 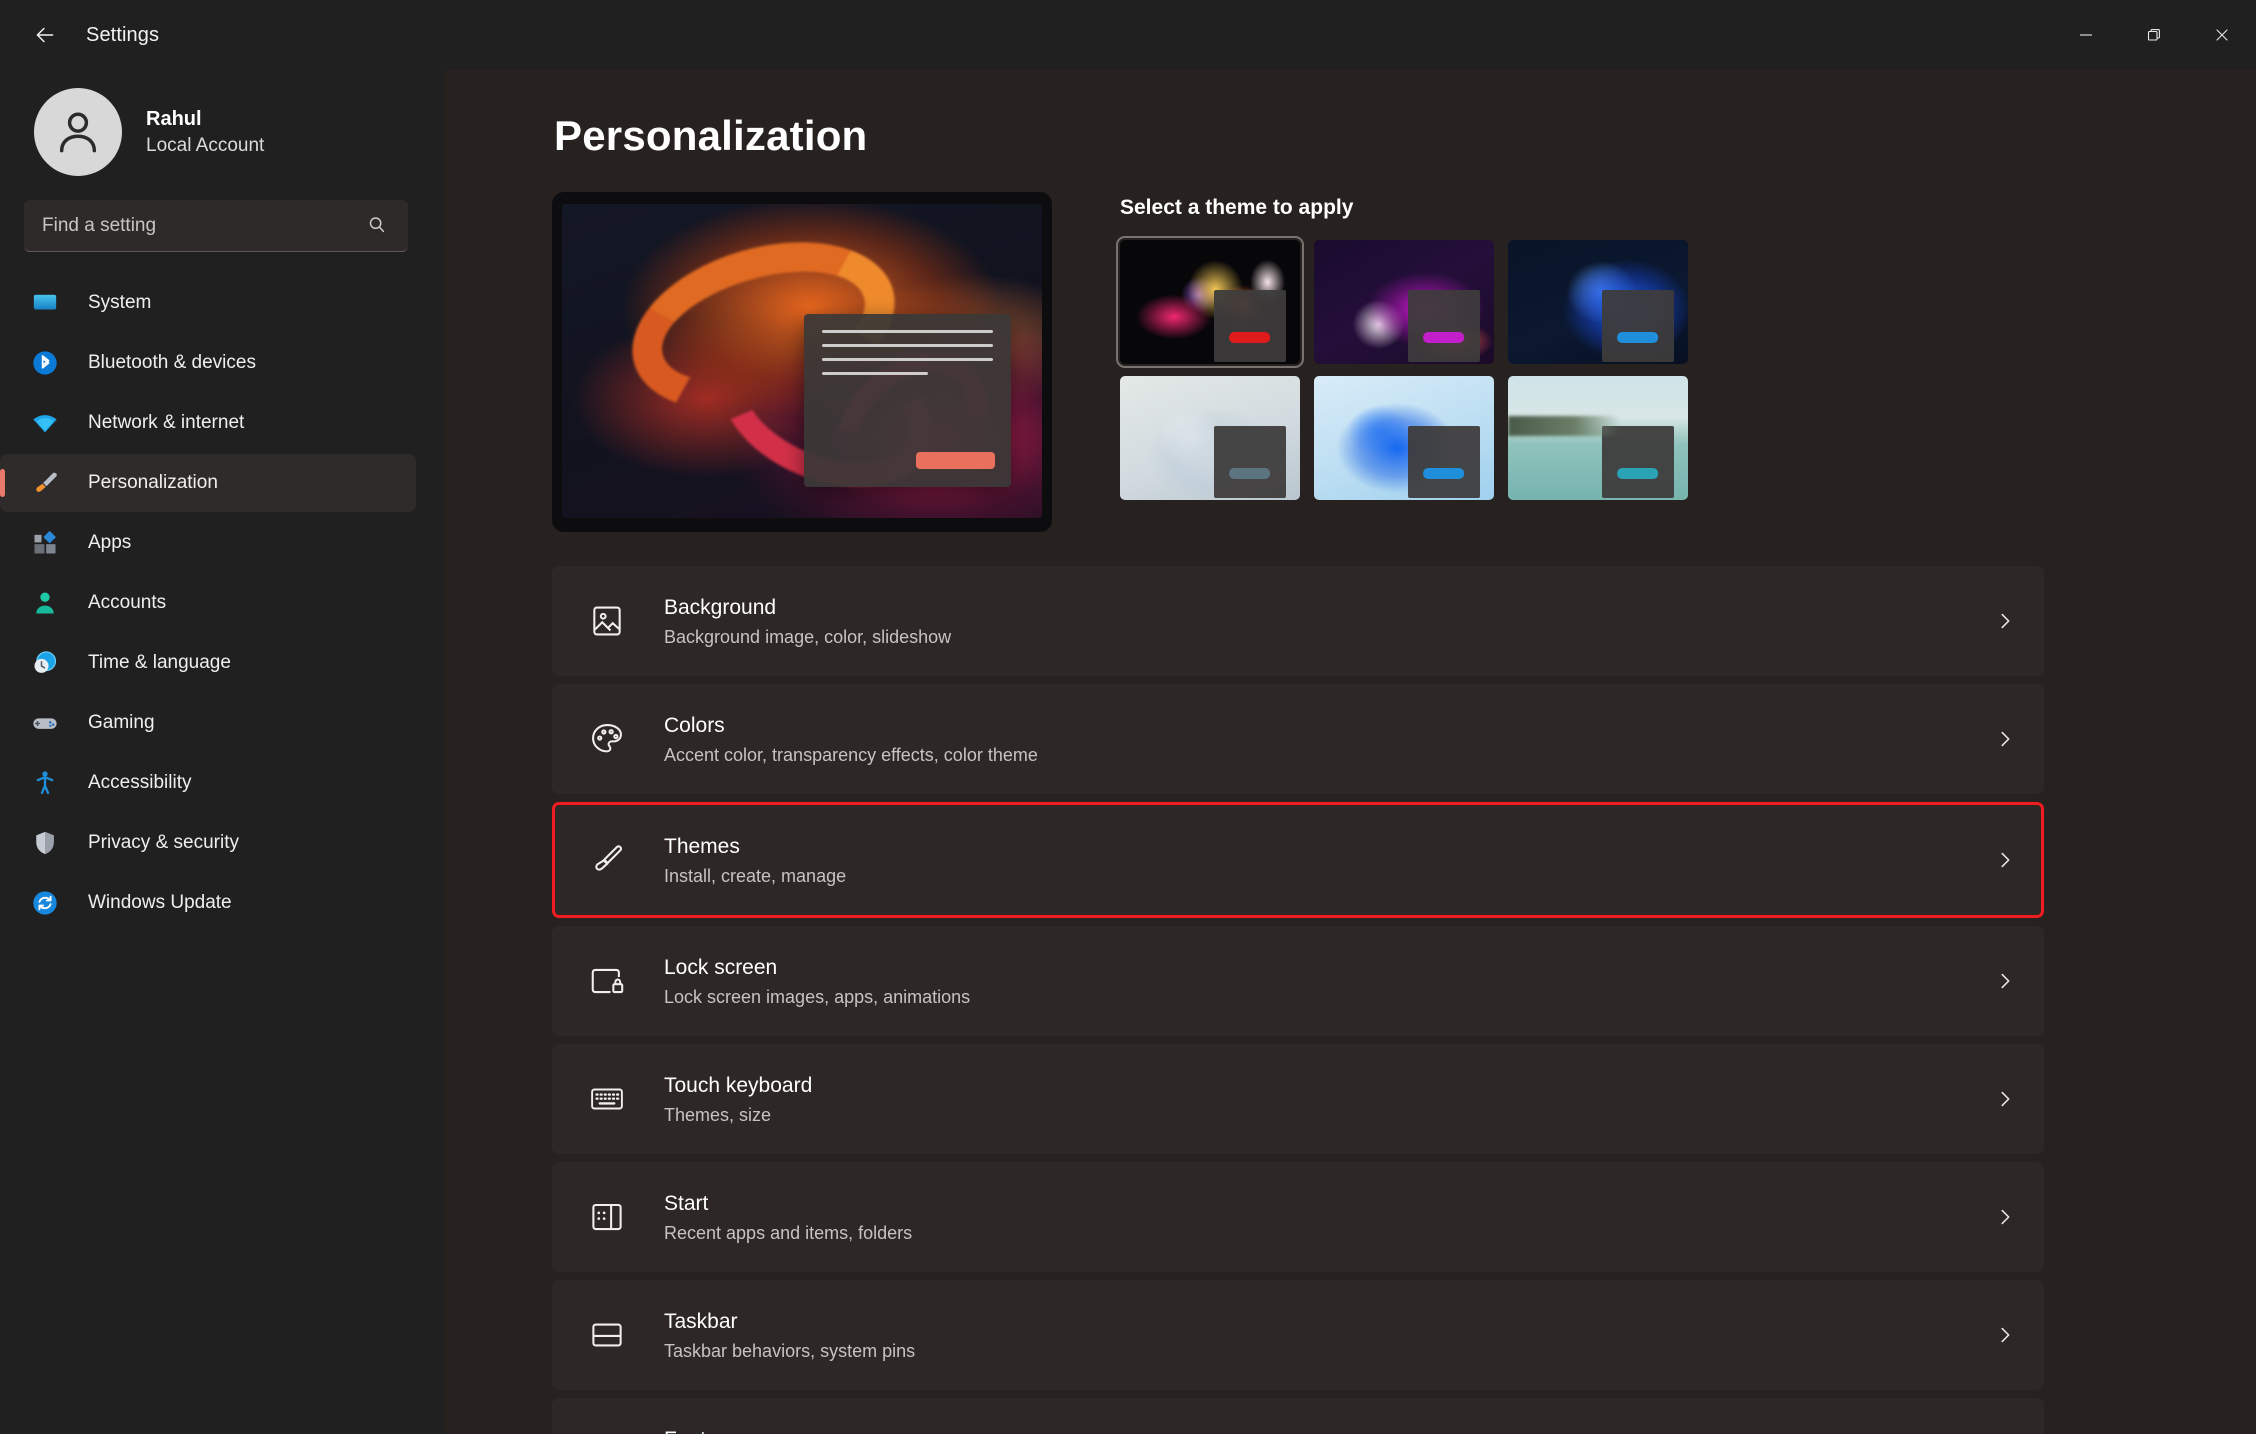 I want to click on row-subtitle: Themes, size, so click(x=718, y=1114).